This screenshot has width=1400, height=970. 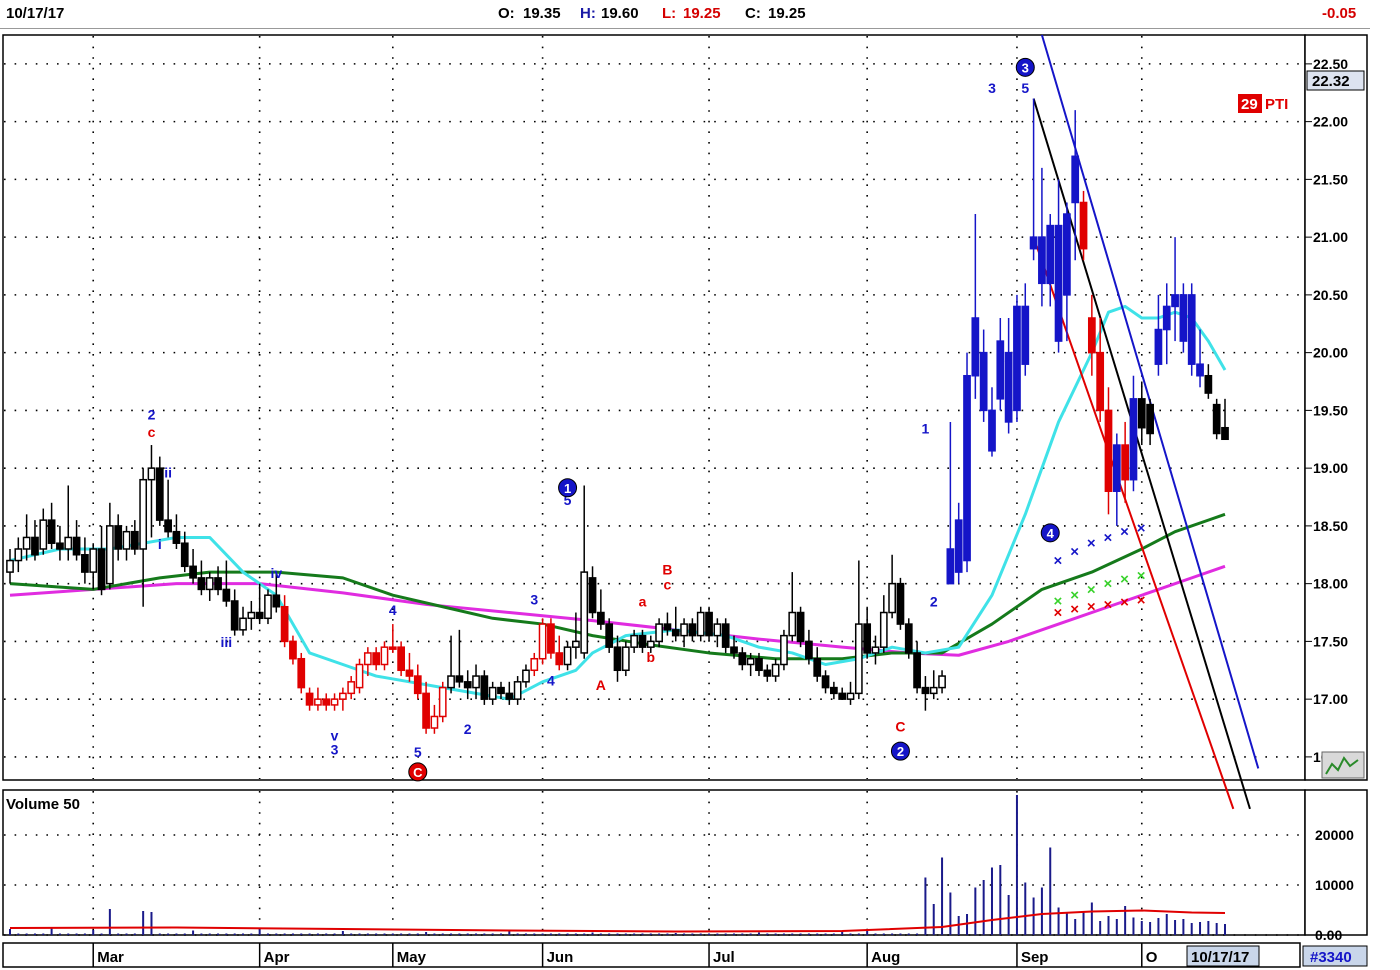 I want to click on wave-label: iii, so click(x=227, y=642).